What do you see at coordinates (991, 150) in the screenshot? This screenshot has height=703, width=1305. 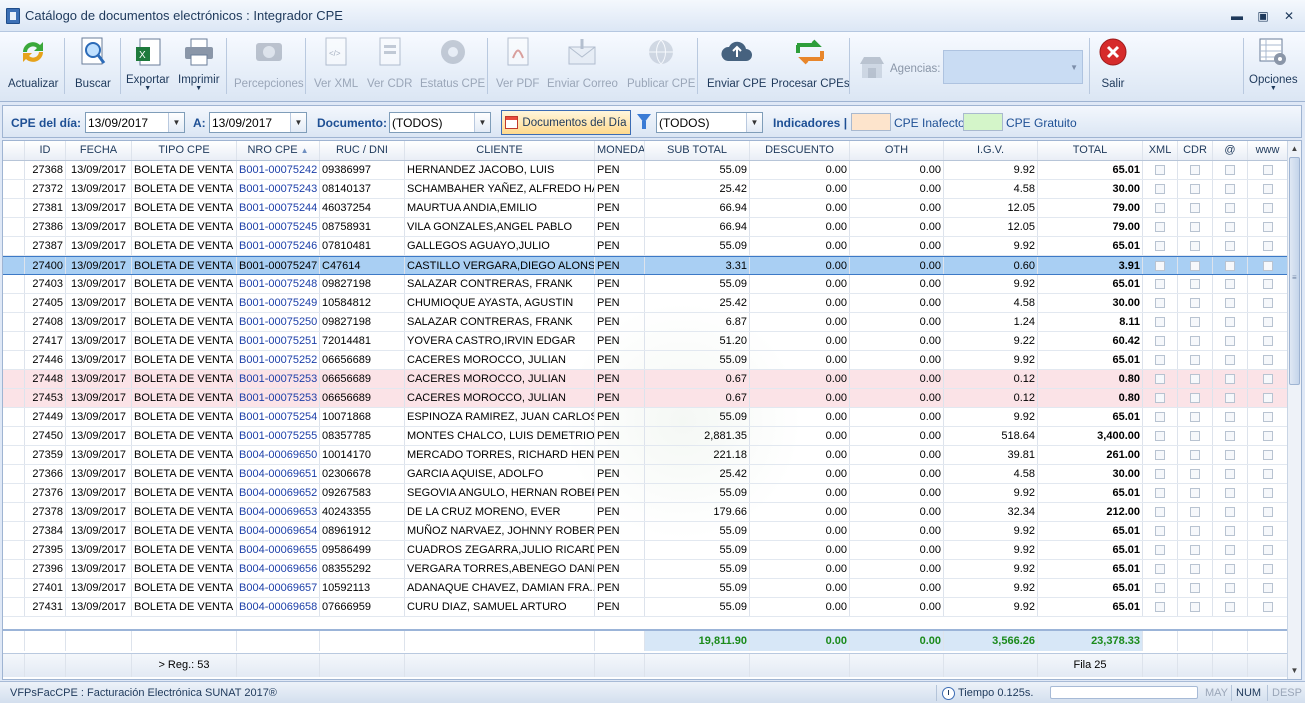 I see `column-header: I.G.V.` at bounding box center [991, 150].